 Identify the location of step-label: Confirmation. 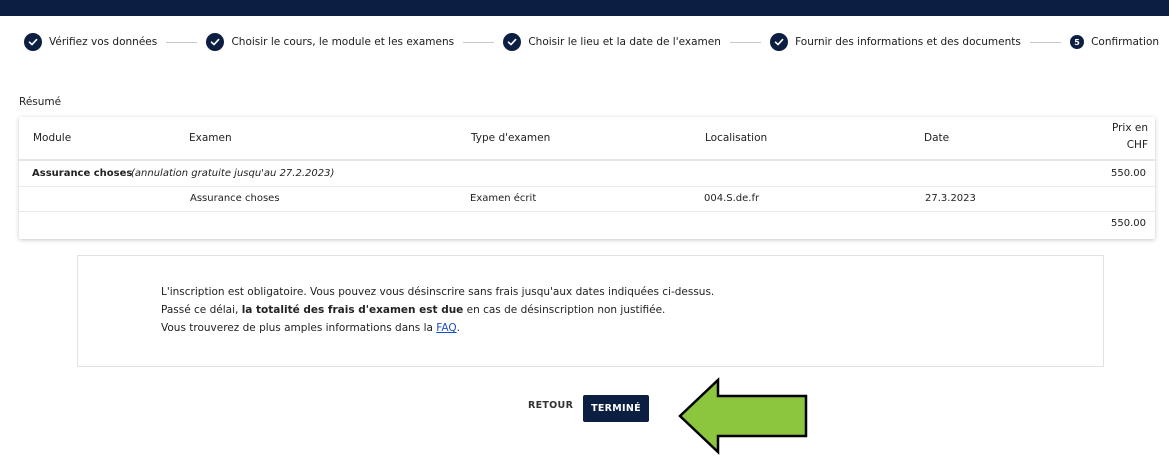
(1125, 42).